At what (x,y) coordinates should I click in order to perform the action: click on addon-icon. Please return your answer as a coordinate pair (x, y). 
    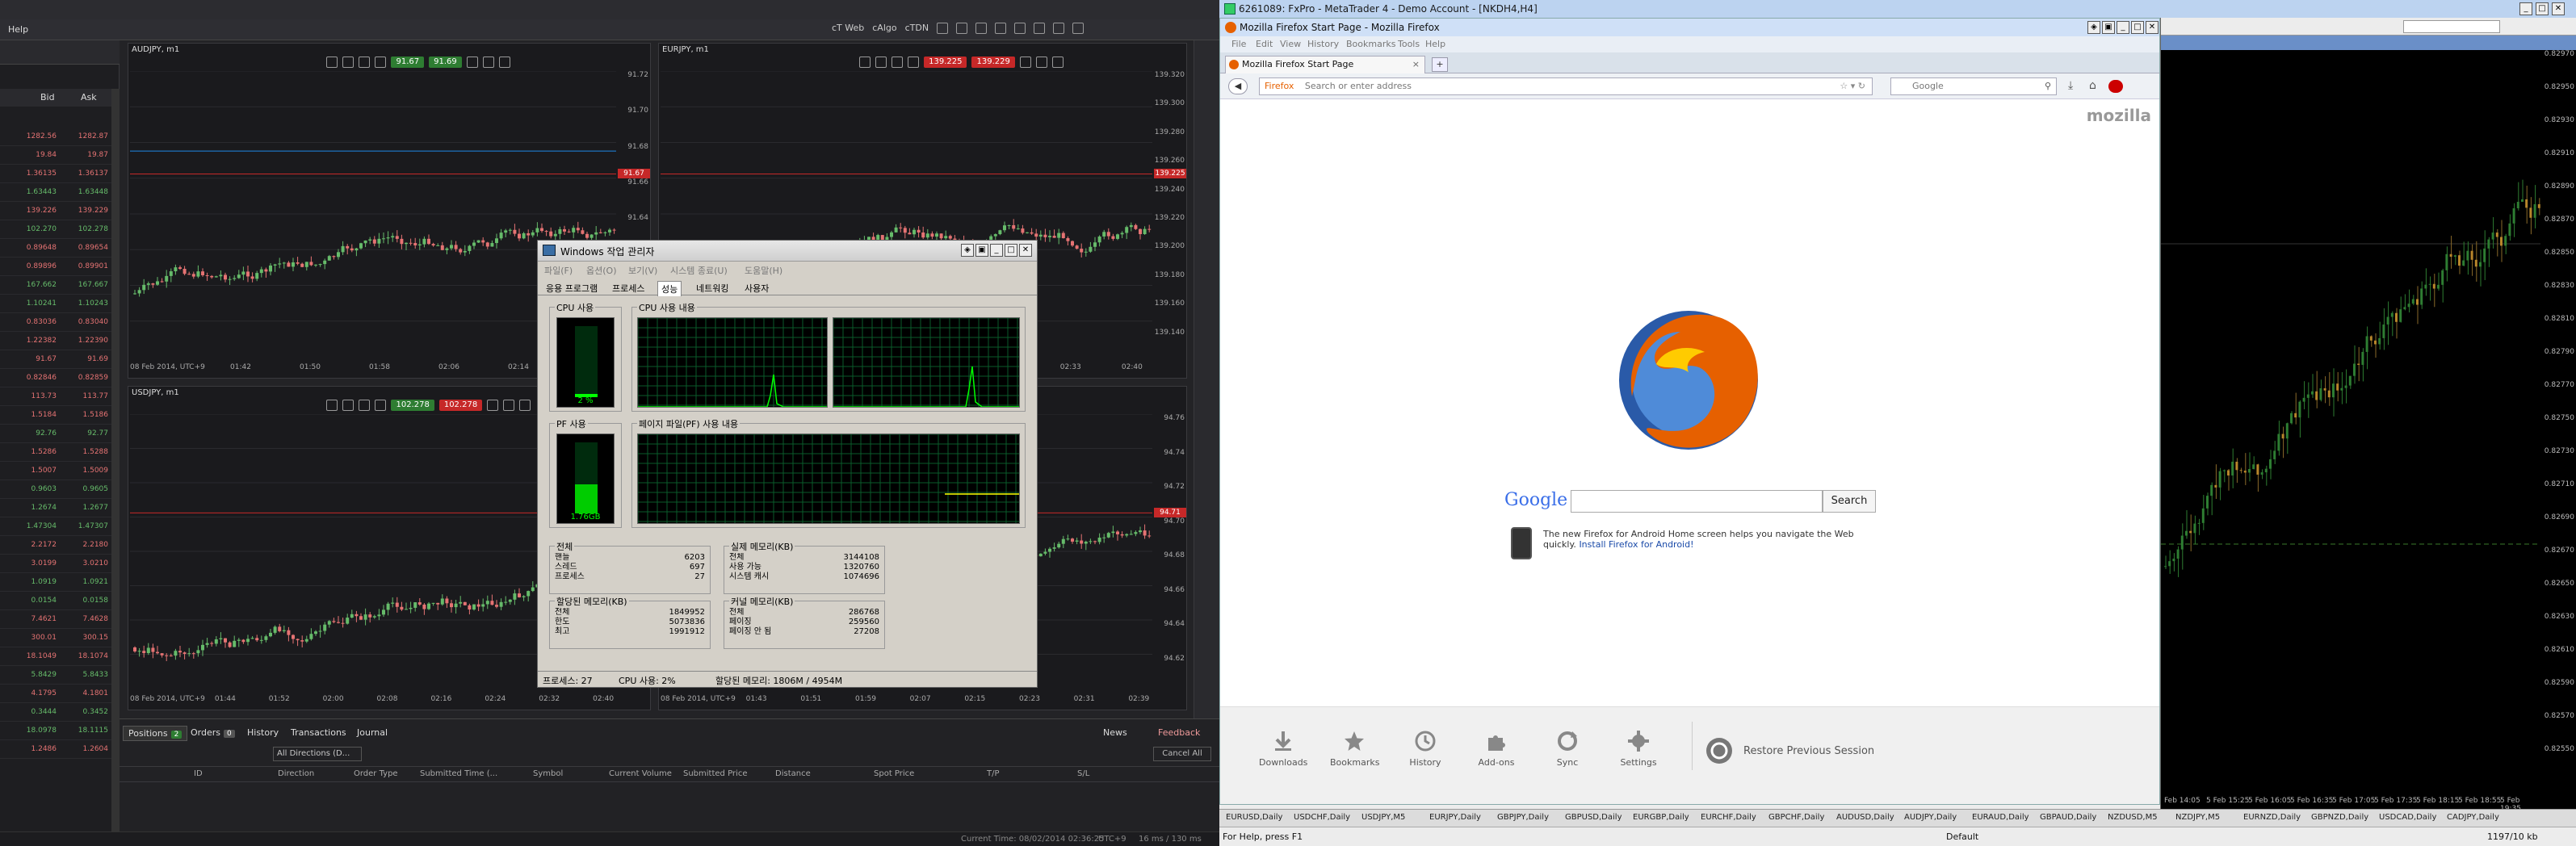
    Looking at the image, I should click on (2115, 86).